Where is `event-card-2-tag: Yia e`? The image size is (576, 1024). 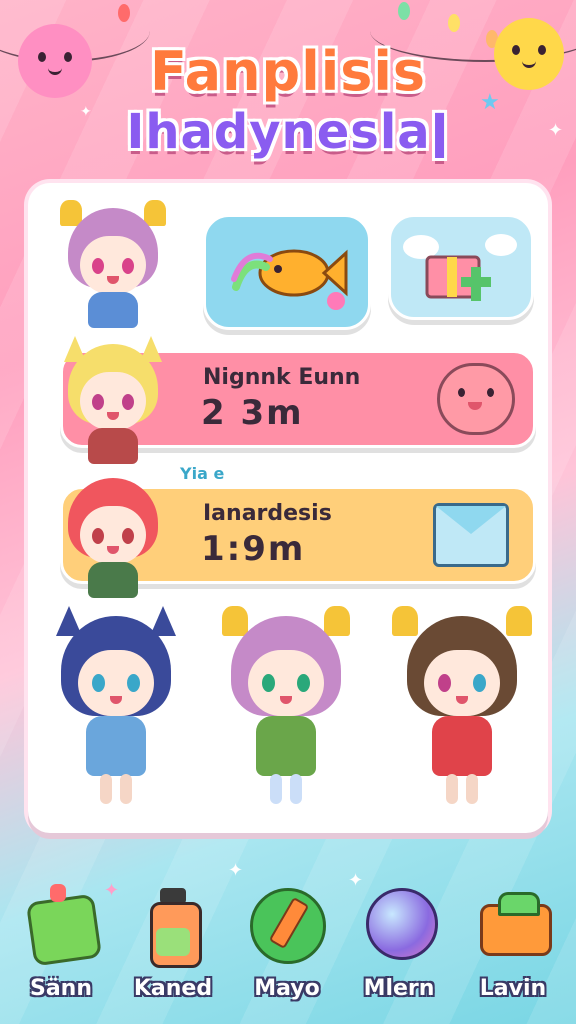 event-card-2-tag: Yia e is located at coordinates (202, 473).